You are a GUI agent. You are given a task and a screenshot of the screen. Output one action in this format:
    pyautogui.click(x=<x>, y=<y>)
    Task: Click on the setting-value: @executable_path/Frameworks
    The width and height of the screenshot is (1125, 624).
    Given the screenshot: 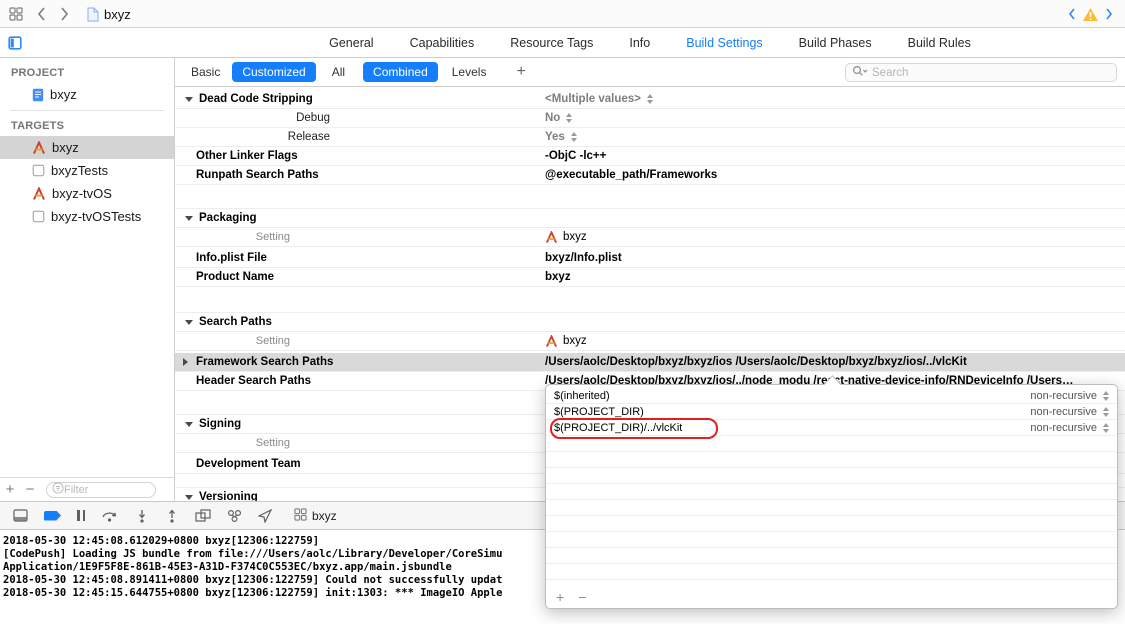 What is the action you would take?
    pyautogui.click(x=832, y=175)
    